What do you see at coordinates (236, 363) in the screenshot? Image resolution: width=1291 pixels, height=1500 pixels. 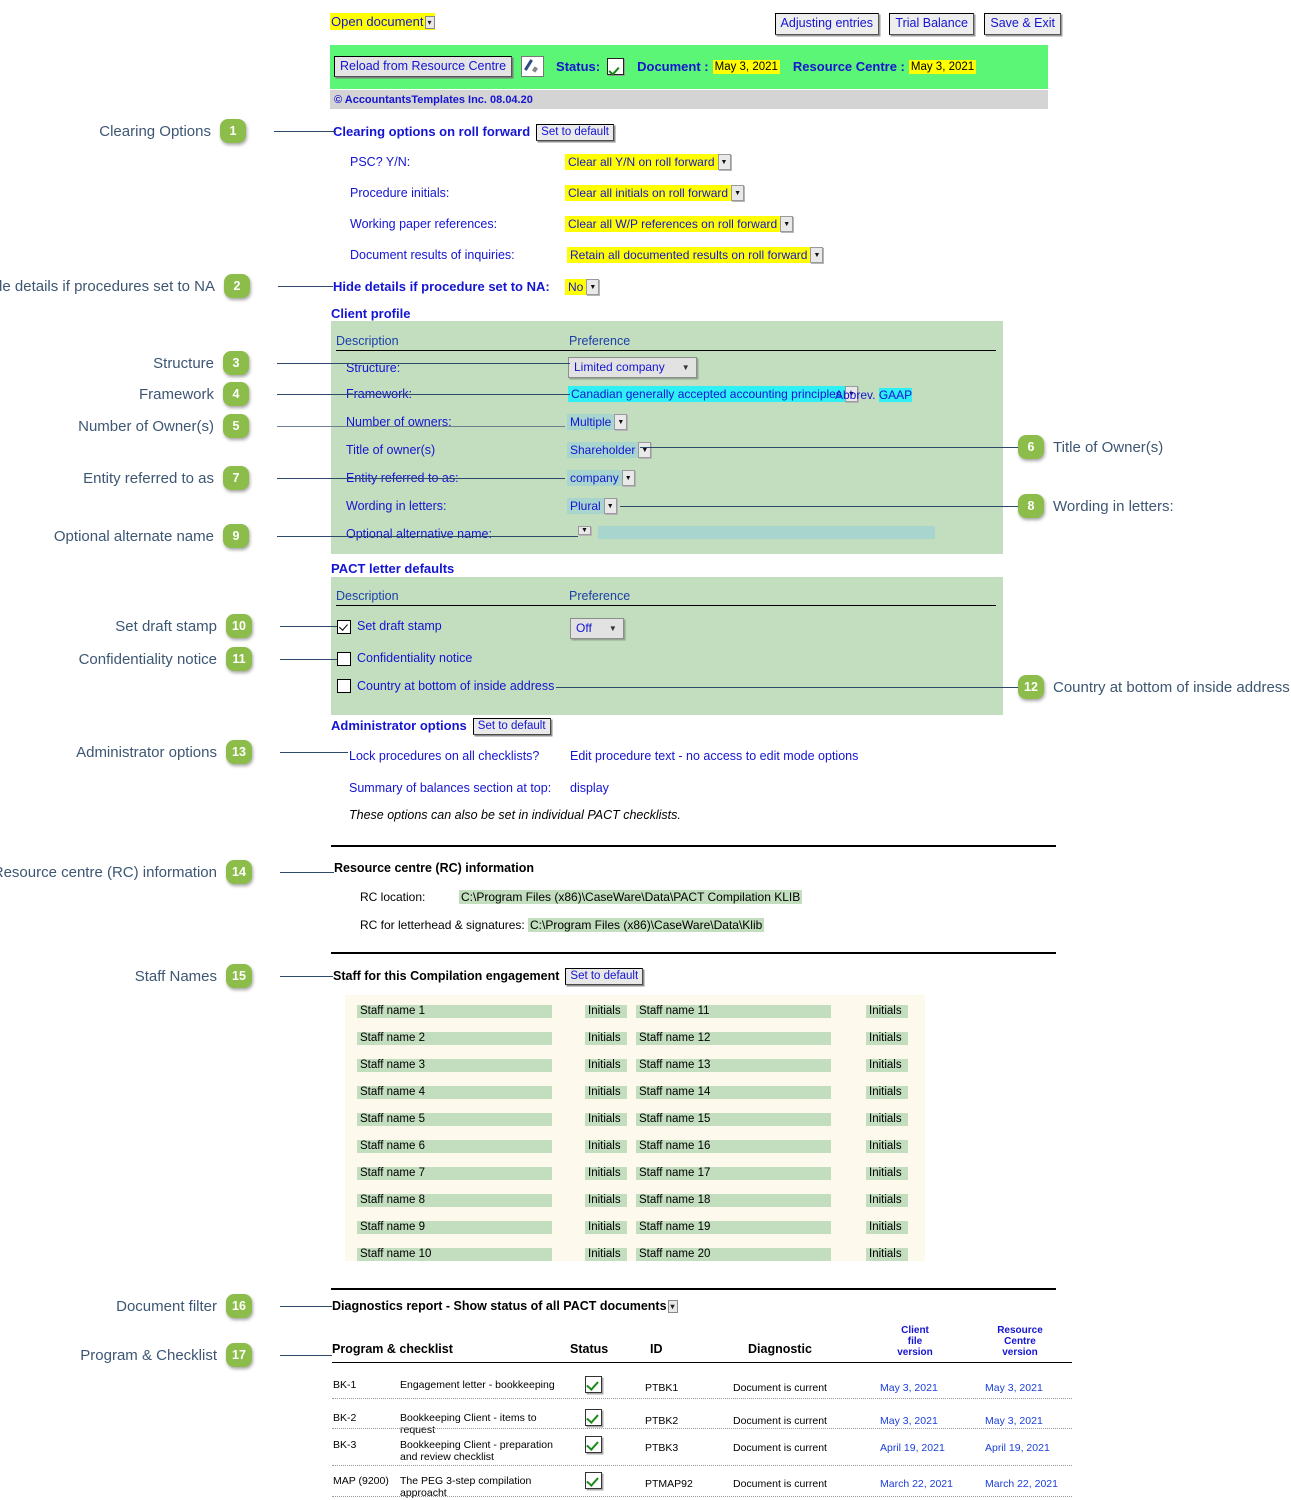 I see `annotation-badge: 3` at bounding box center [236, 363].